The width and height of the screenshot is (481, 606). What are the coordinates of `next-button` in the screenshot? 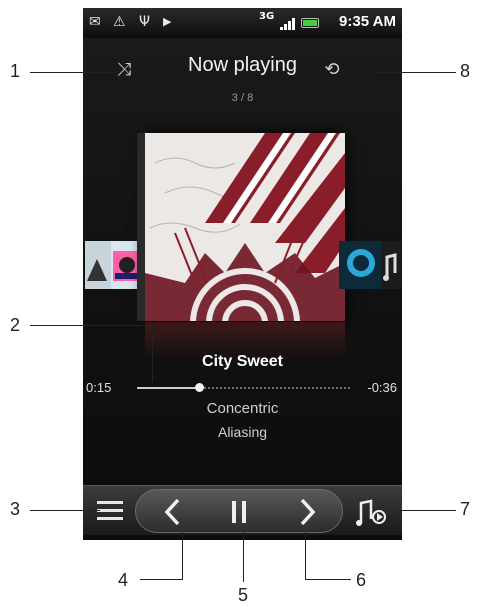 It's located at (307, 511).